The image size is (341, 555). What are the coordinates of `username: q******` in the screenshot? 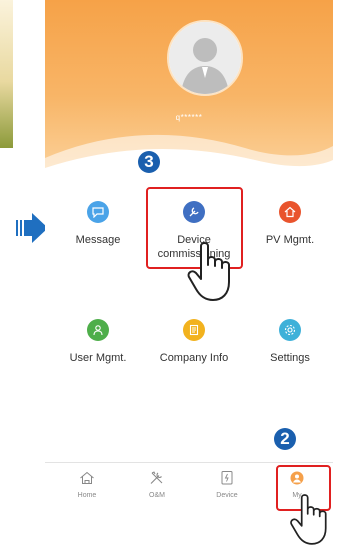 It's located at (189, 117).